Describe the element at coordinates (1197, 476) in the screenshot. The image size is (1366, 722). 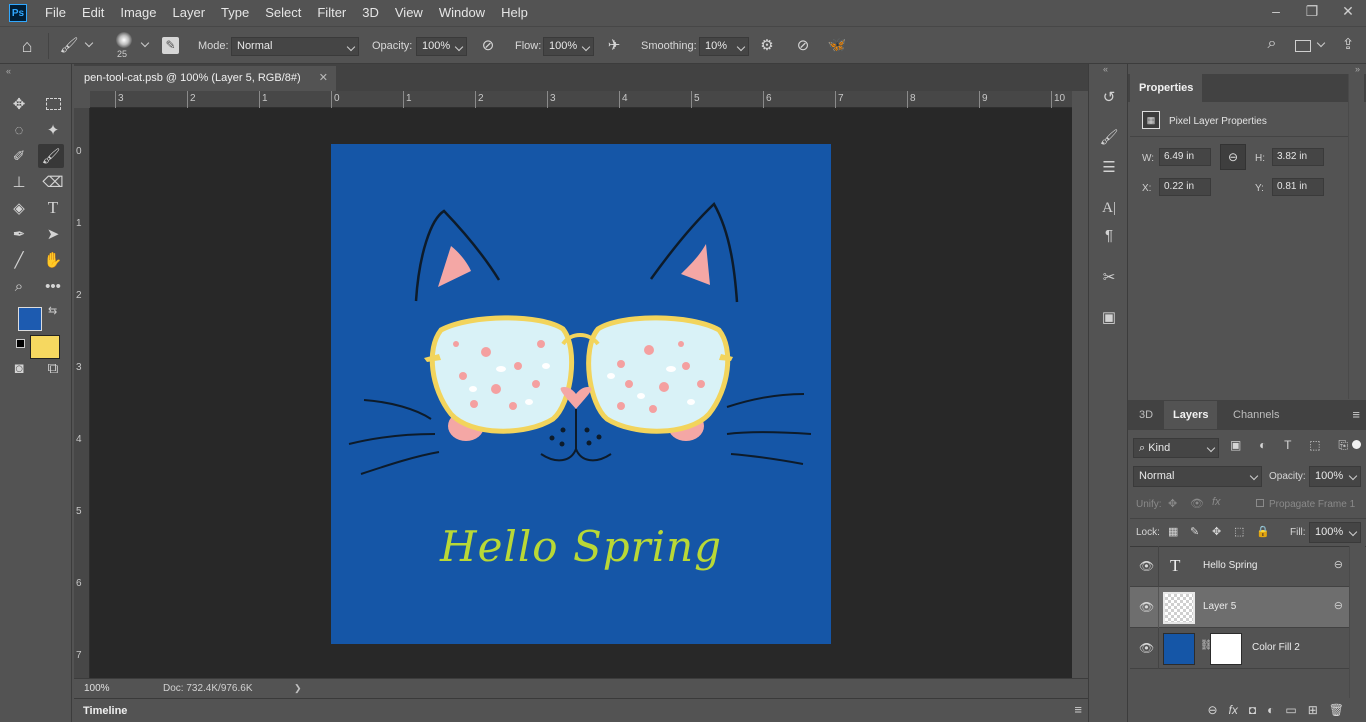
I see `blend-mode-select: Normal` at that location.